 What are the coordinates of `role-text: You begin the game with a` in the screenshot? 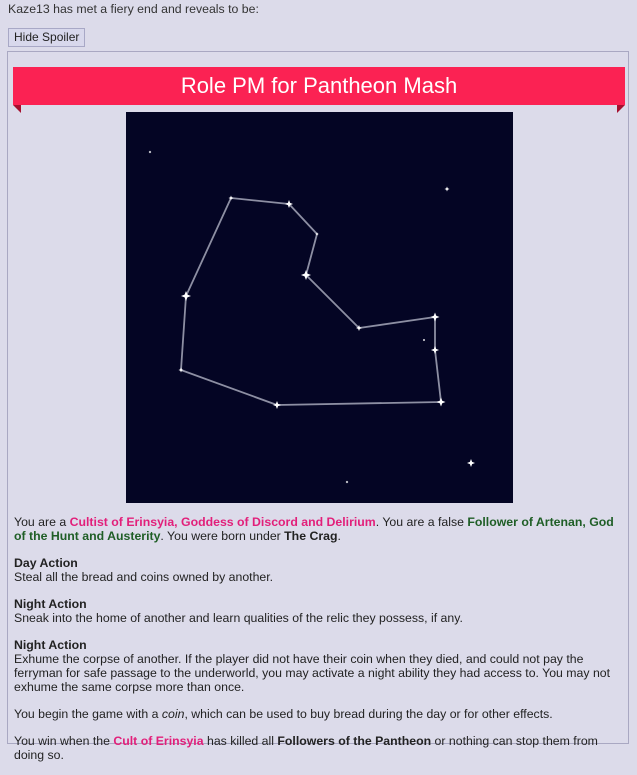 It's located at (88, 714).